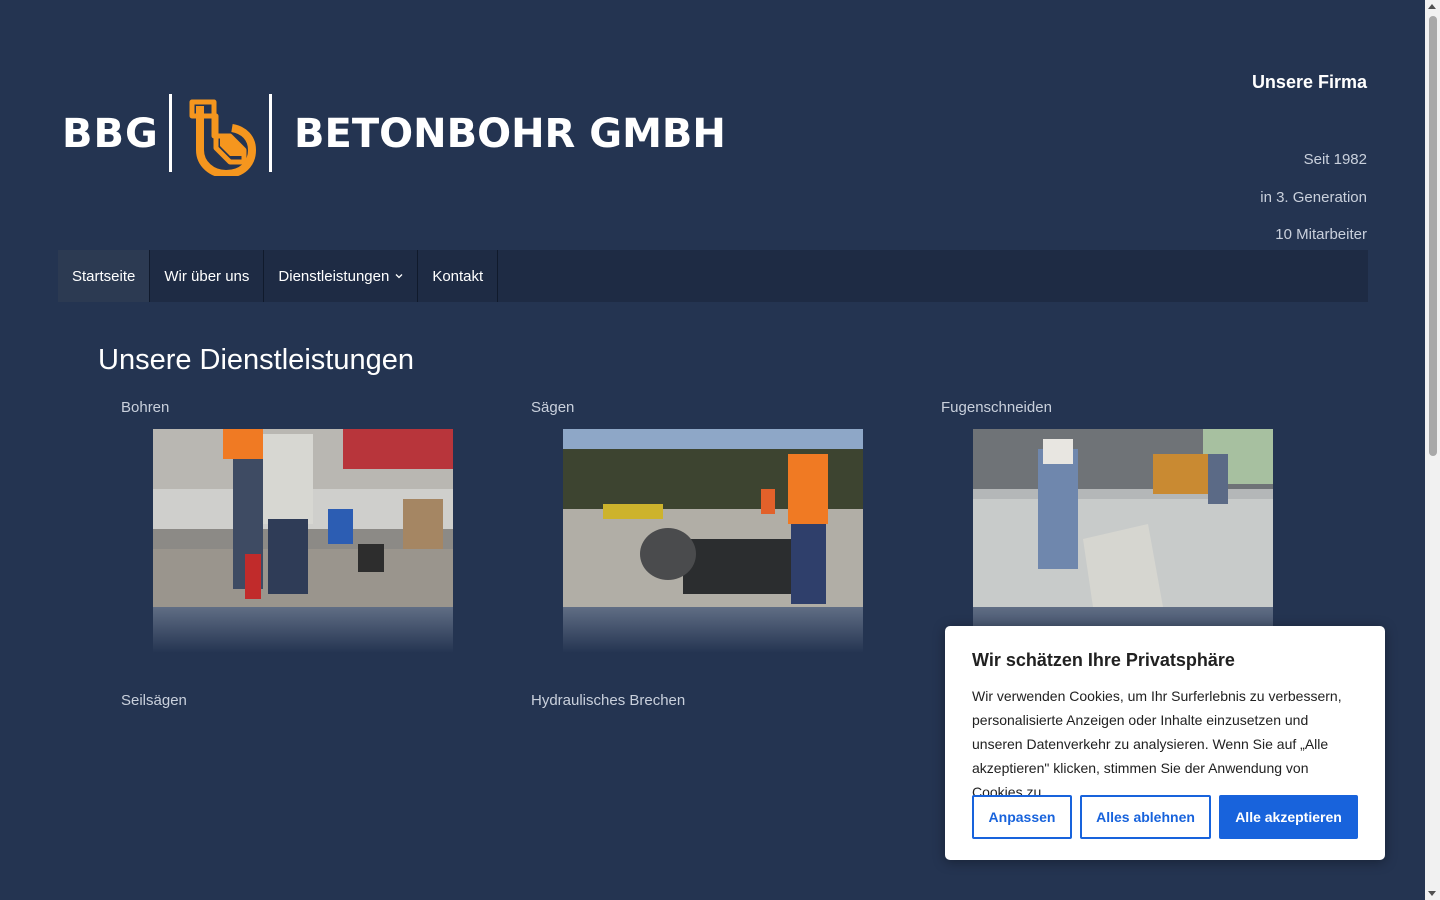 This screenshot has height=900, width=1440. I want to click on firm-fact: Seit 1982, so click(1335, 159).